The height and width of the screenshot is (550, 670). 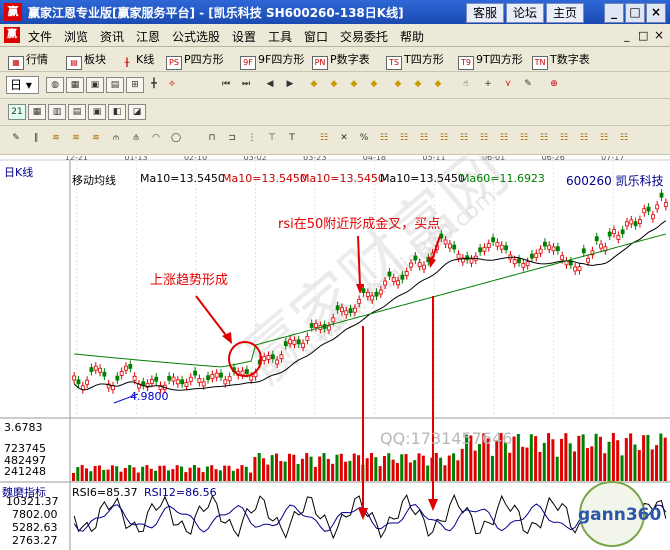 I want to click on crosshair-icon: ╋, so click(x=154, y=84).